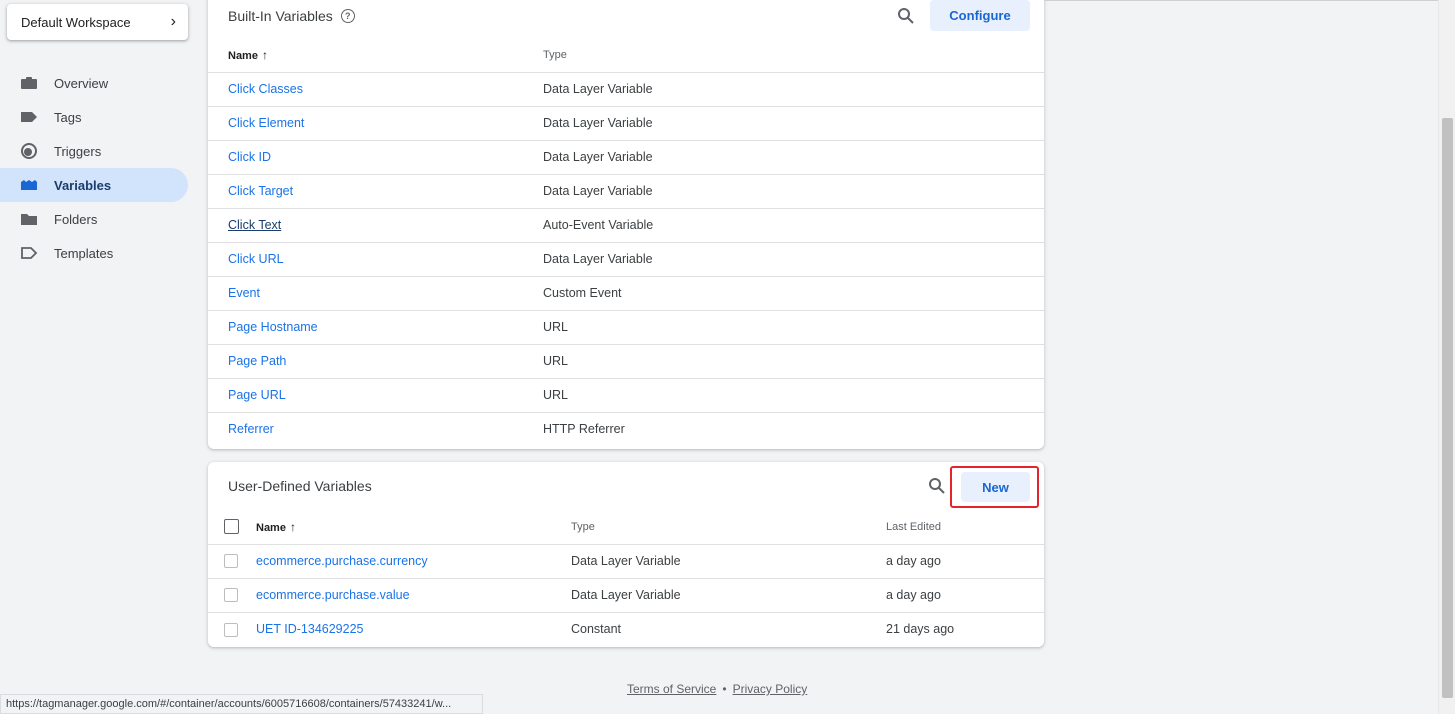  What do you see at coordinates (29, 253) in the screenshot?
I see `template-icon` at bounding box center [29, 253].